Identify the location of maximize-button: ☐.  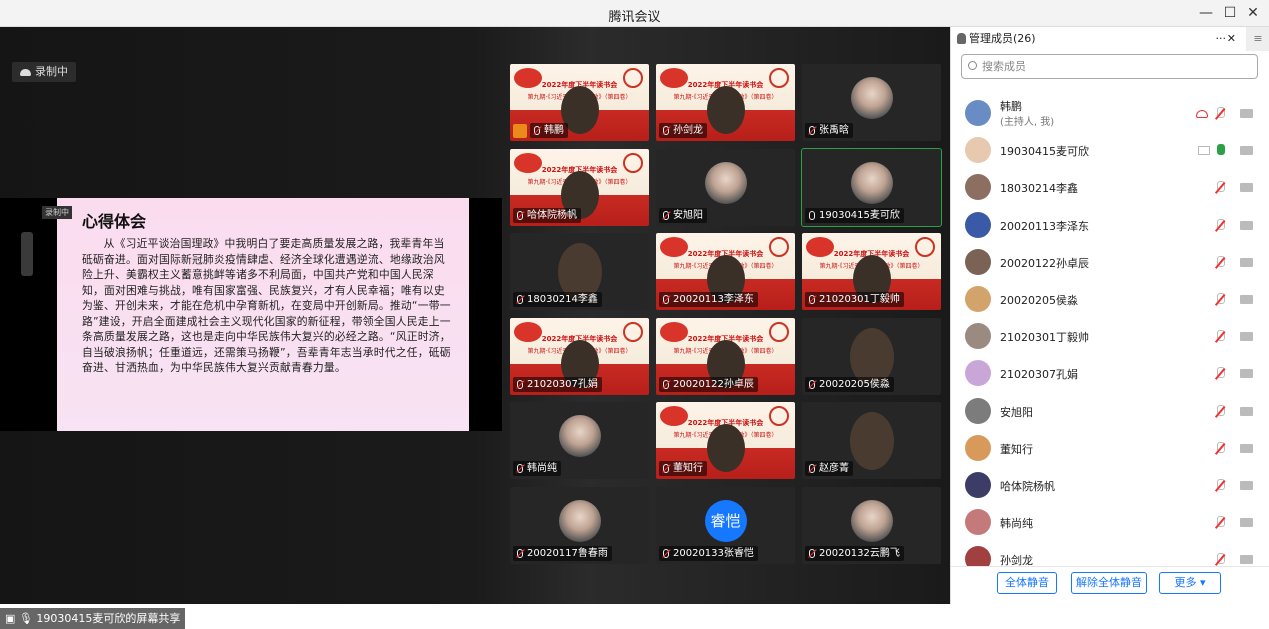
(1230, 13).